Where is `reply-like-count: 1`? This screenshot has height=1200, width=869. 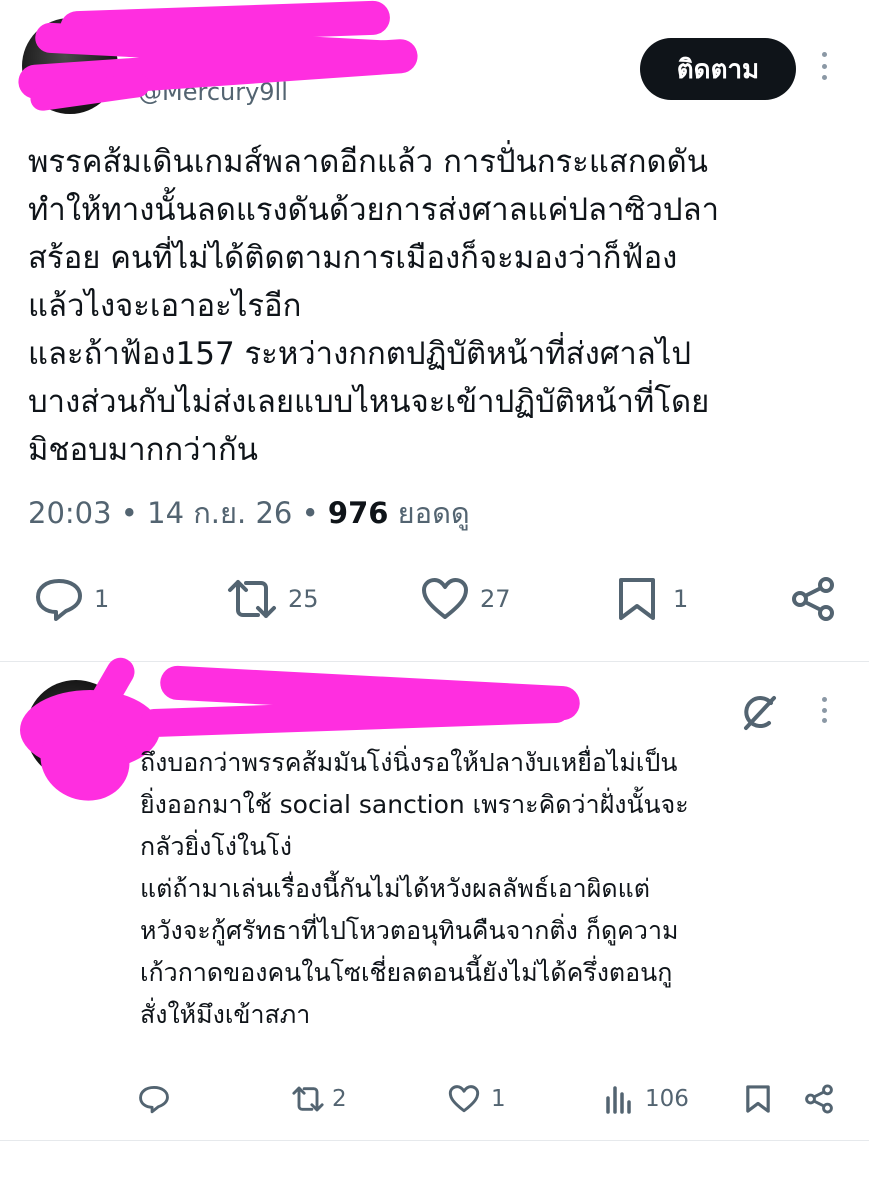 reply-like-count: 1 is located at coordinates (498, 1099).